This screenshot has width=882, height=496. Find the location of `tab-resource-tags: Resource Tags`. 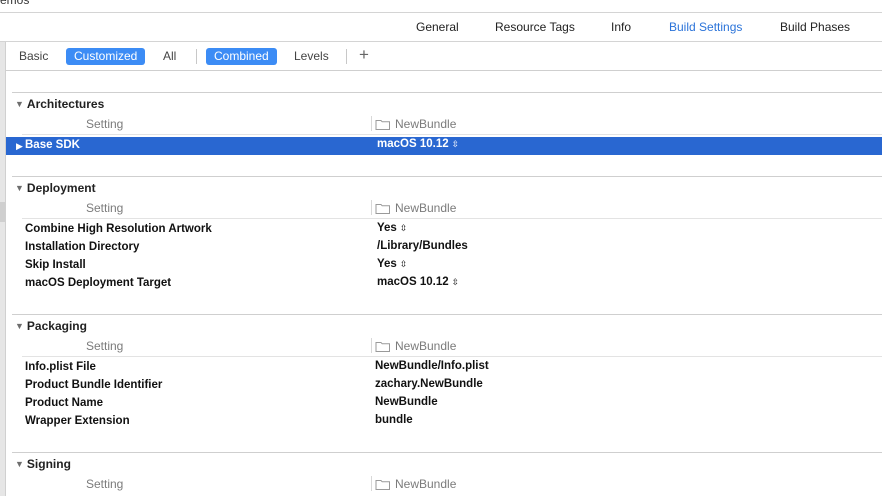

tab-resource-tags: Resource Tags is located at coordinates (535, 27).